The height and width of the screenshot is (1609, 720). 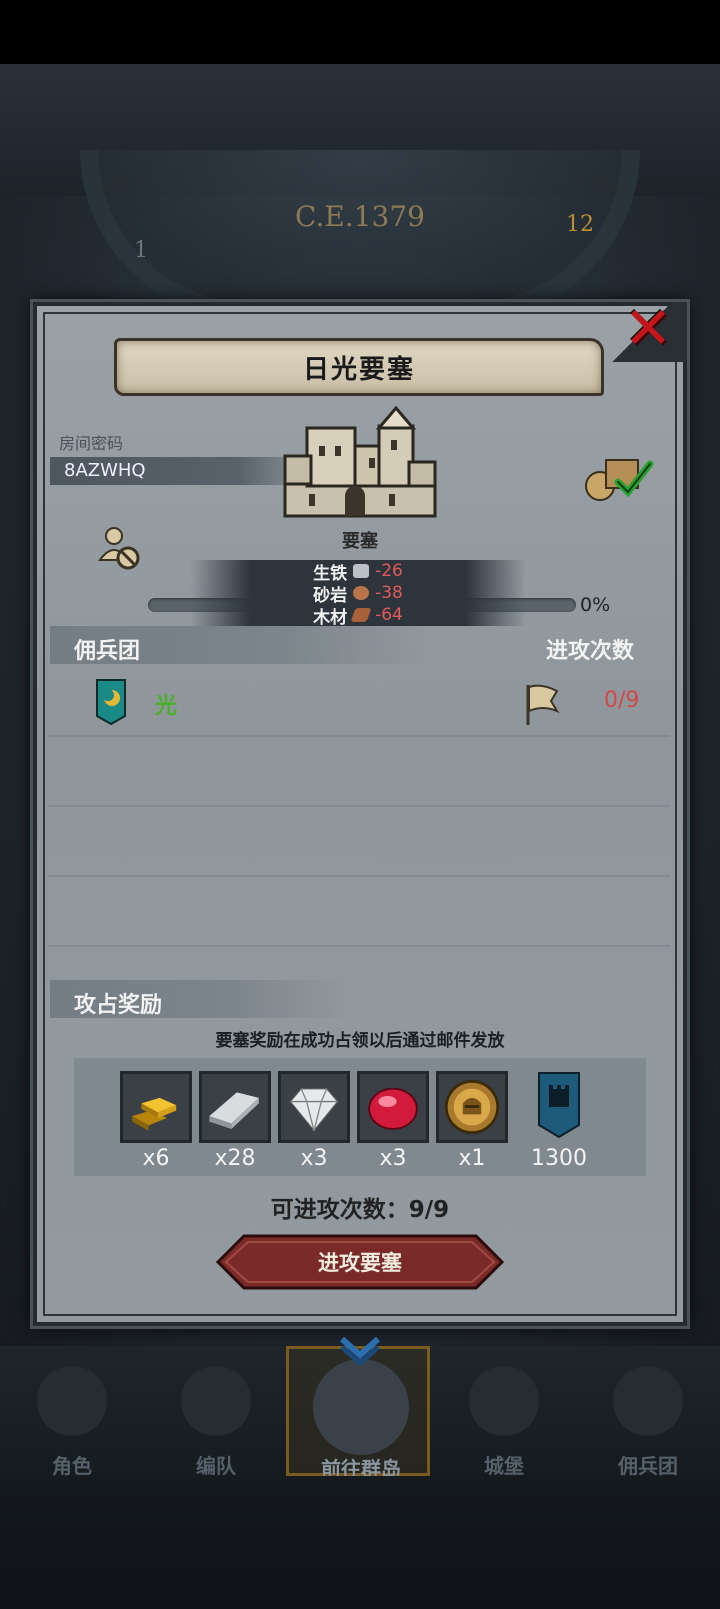 What do you see at coordinates (216, 1401) in the screenshot?
I see `formation-icon` at bounding box center [216, 1401].